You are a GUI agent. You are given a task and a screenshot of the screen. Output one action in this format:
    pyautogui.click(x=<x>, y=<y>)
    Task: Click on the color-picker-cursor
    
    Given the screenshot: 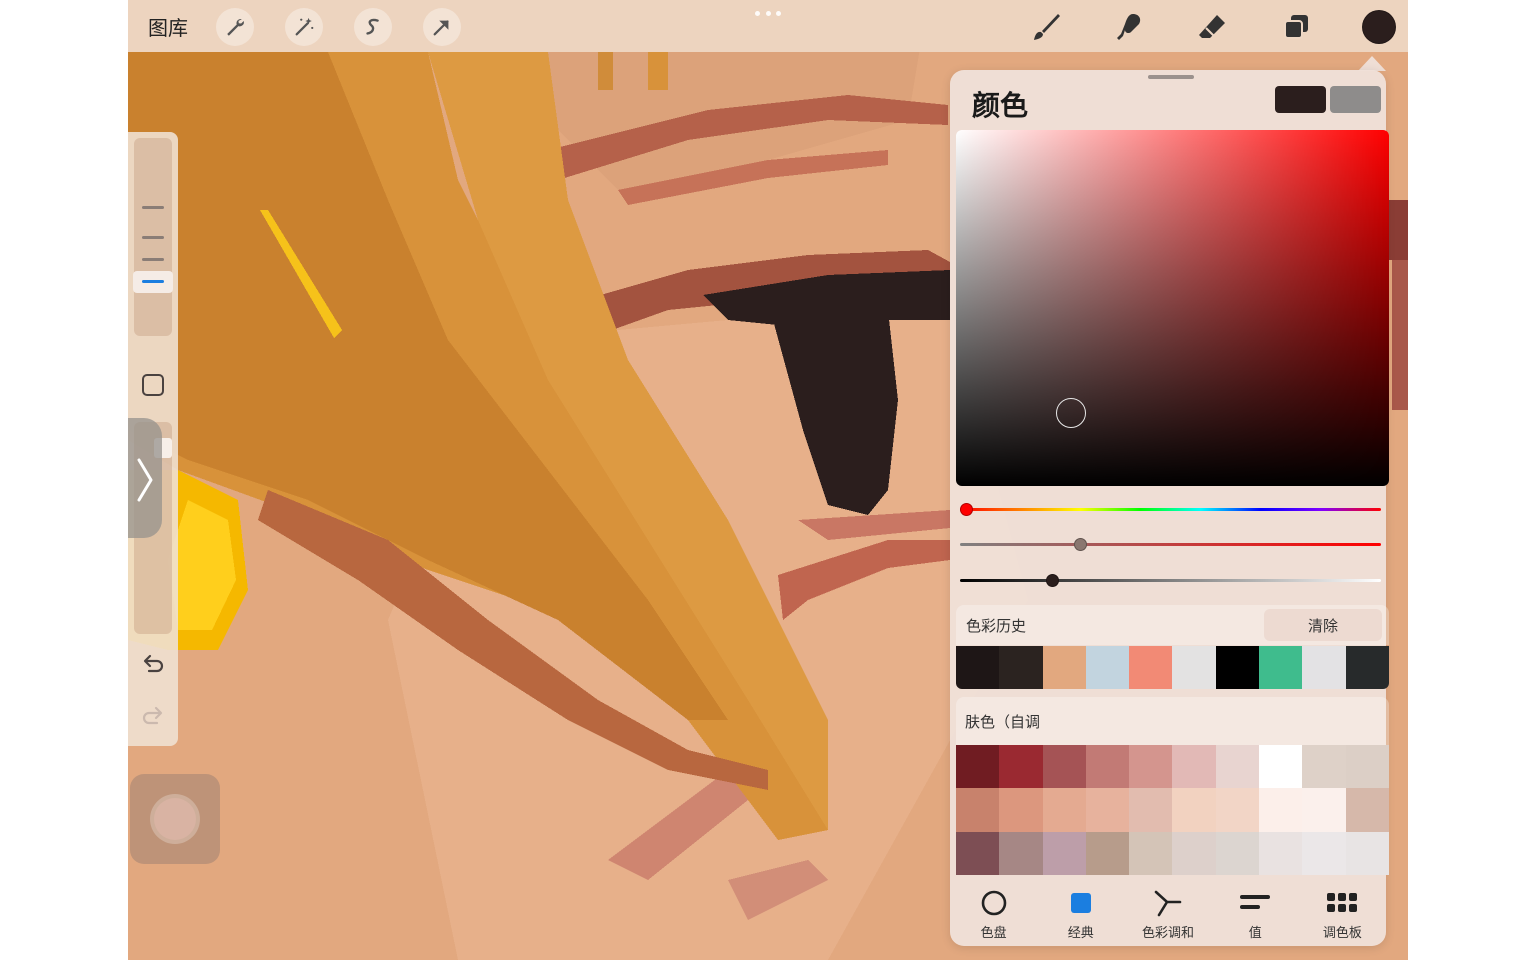 What is the action you would take?
    pyautogui.click(x=1071, y=413)
    